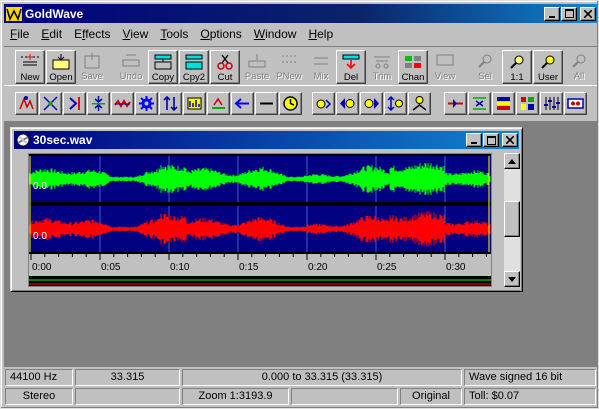 The width and height of the screenshot is (599, 409). What do you see at coordinates (275, 34) in the screenshot?
I see `menu-window: Window` at bounding box center [275, 34].